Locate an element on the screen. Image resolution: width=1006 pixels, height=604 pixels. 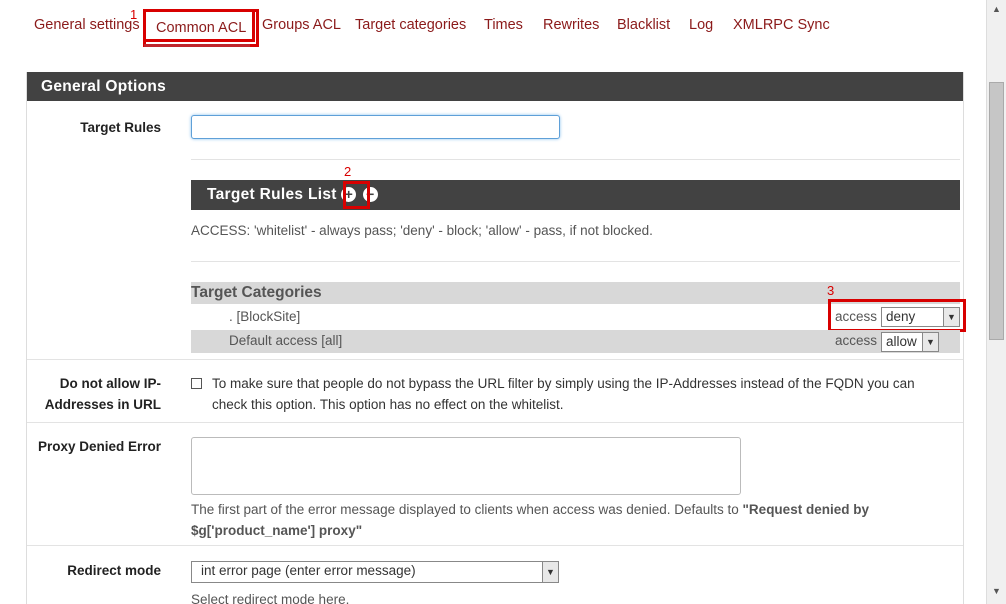
ip-addresses-label: Do not allow IP- Addresses in URL is located at coordinates (102, 394).